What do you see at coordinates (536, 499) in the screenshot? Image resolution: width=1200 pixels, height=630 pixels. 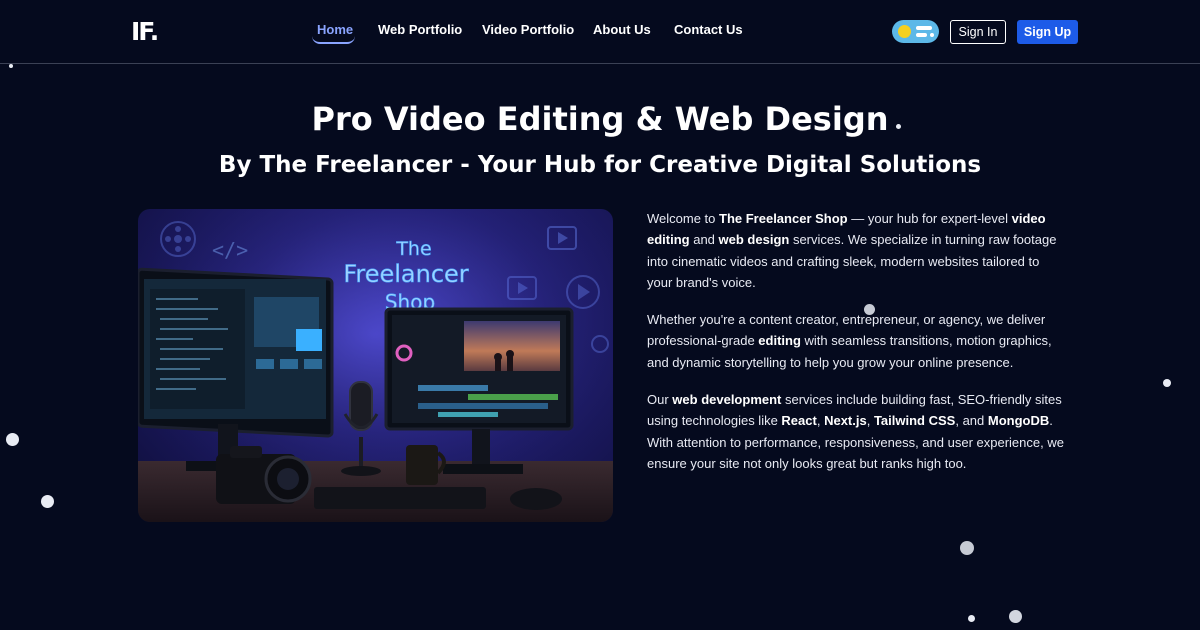 I see `mouse` at bounding box center [536, 499].